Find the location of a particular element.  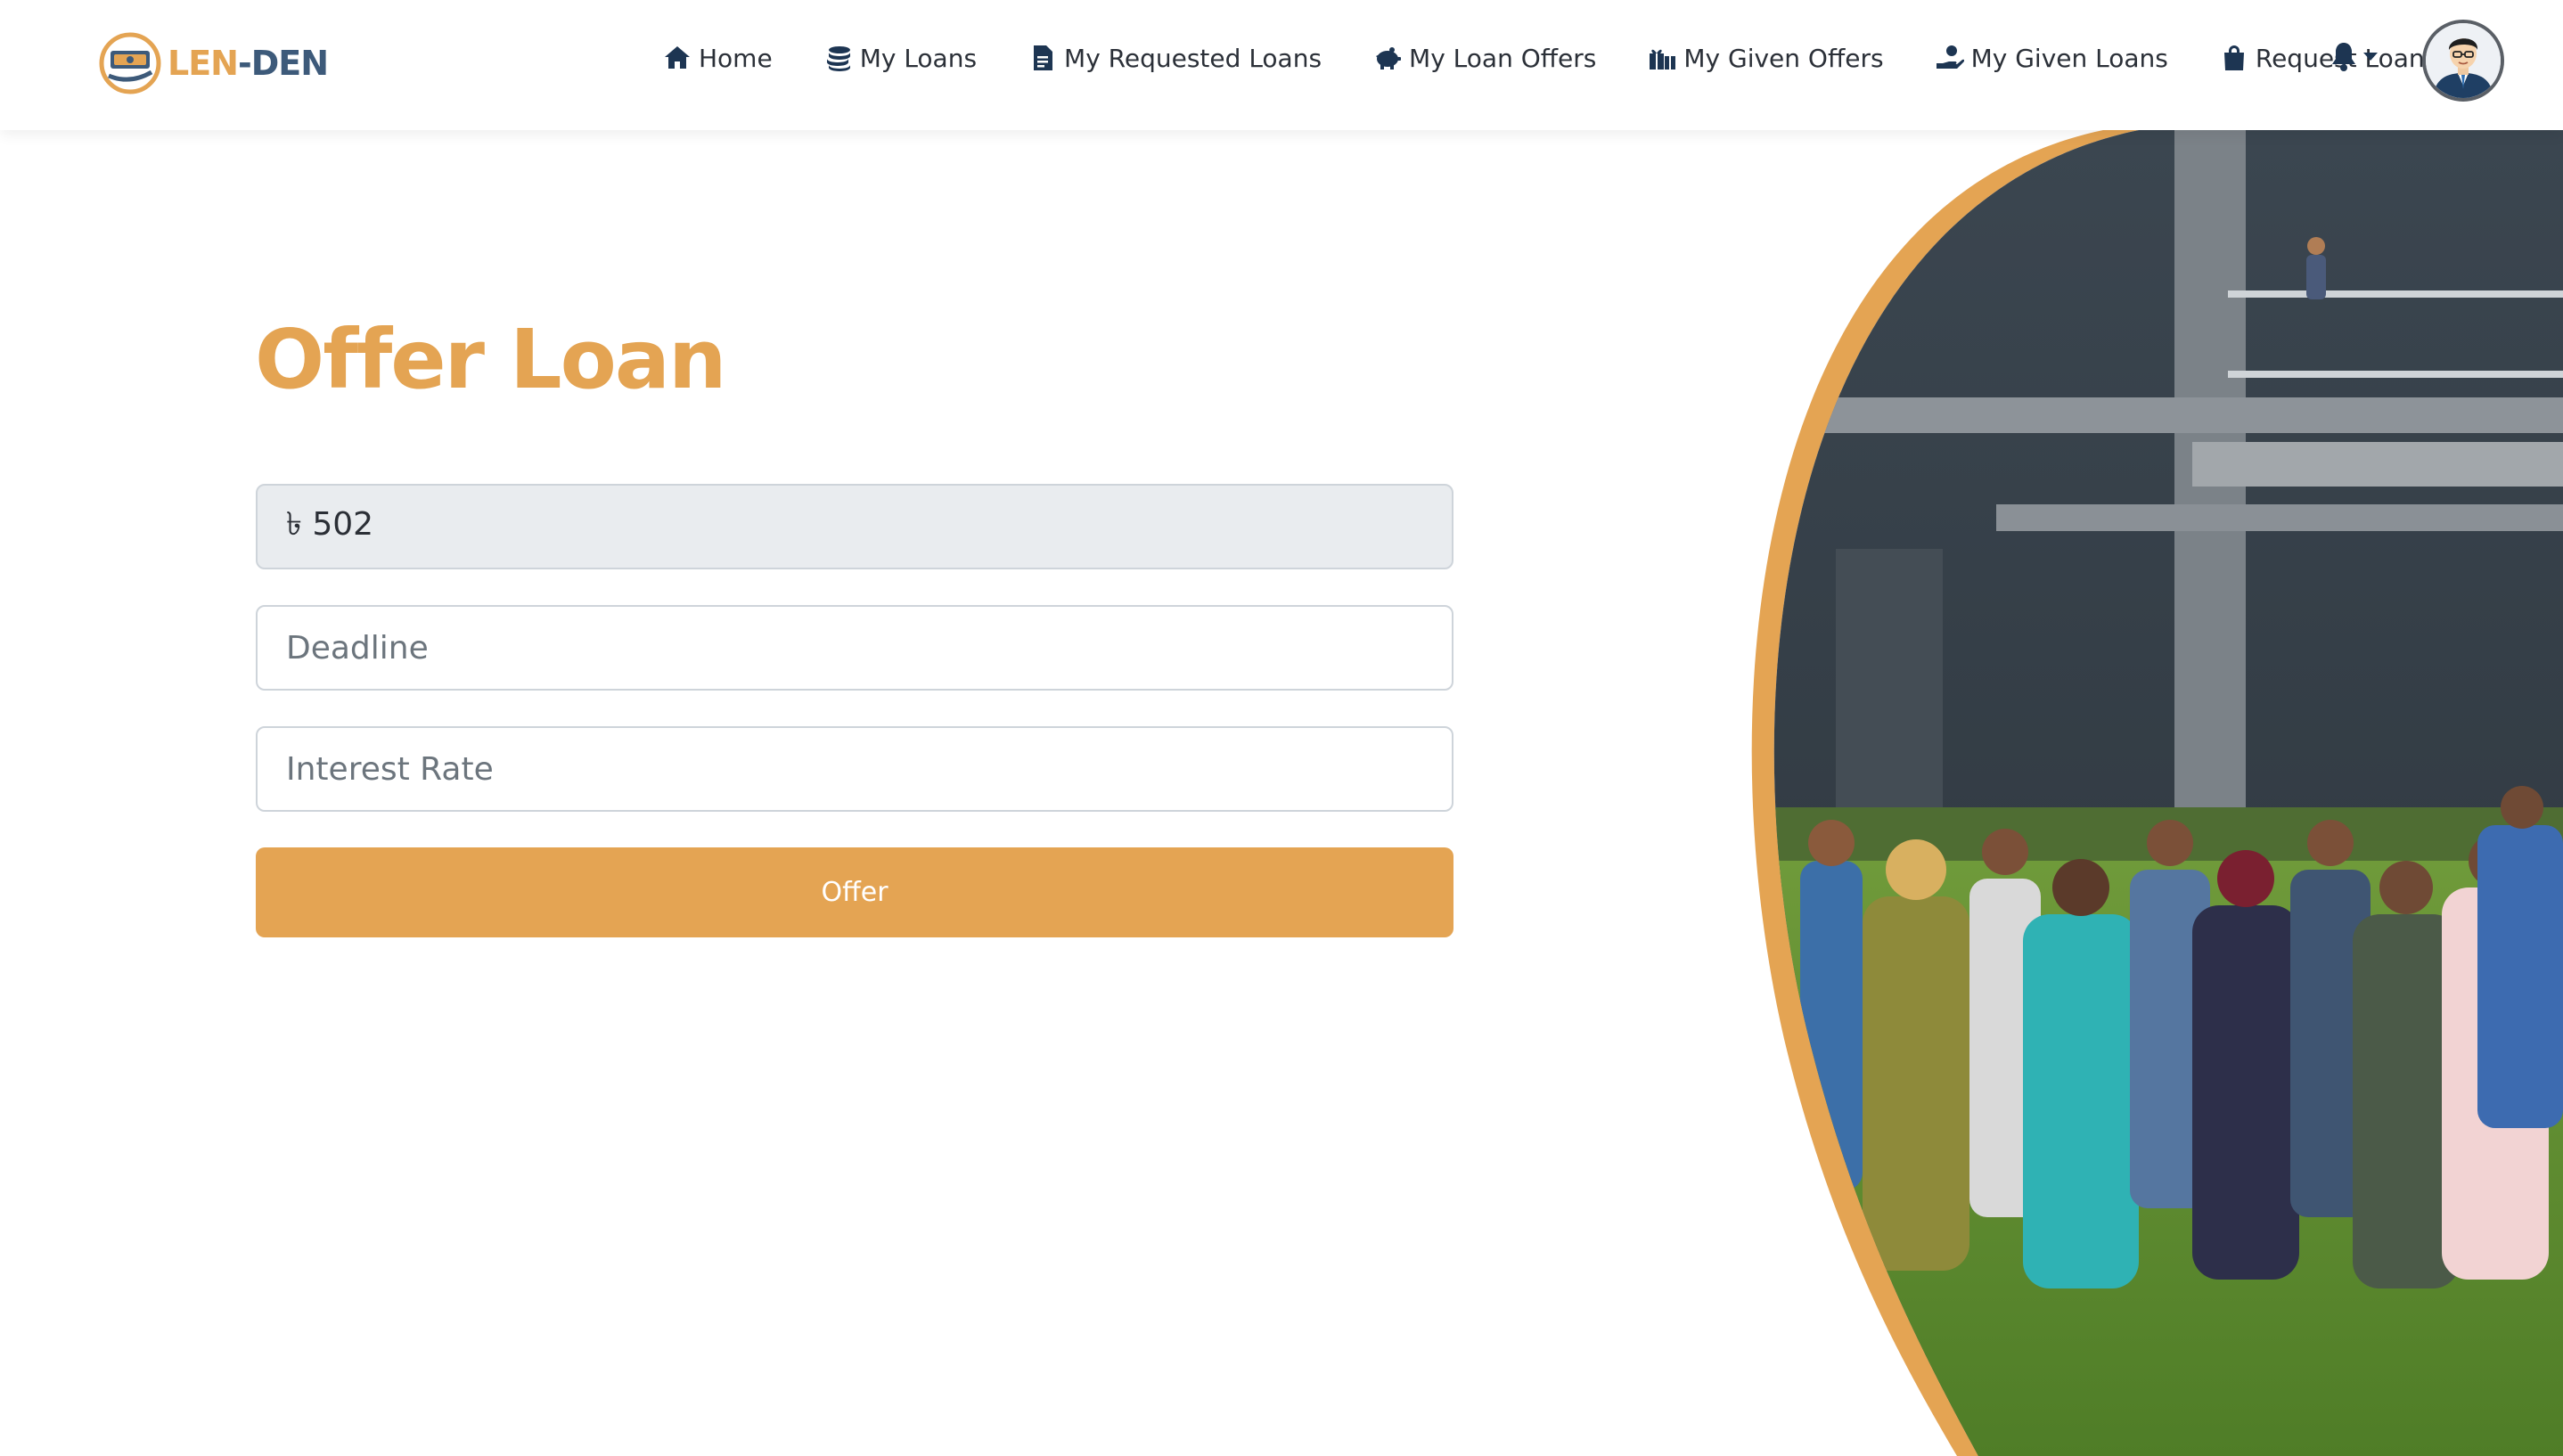

page-title: Offer Loan is located at coordinates (490, 359).